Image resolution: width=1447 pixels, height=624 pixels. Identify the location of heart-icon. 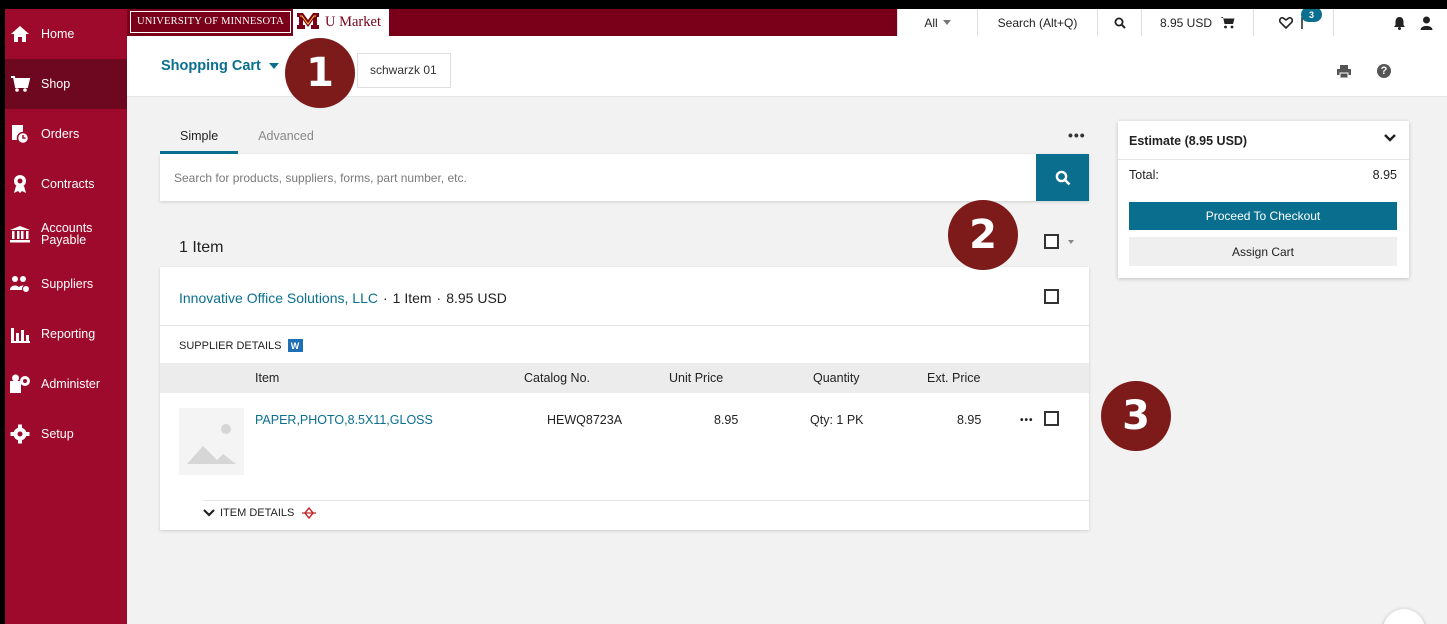
(1285, 22).